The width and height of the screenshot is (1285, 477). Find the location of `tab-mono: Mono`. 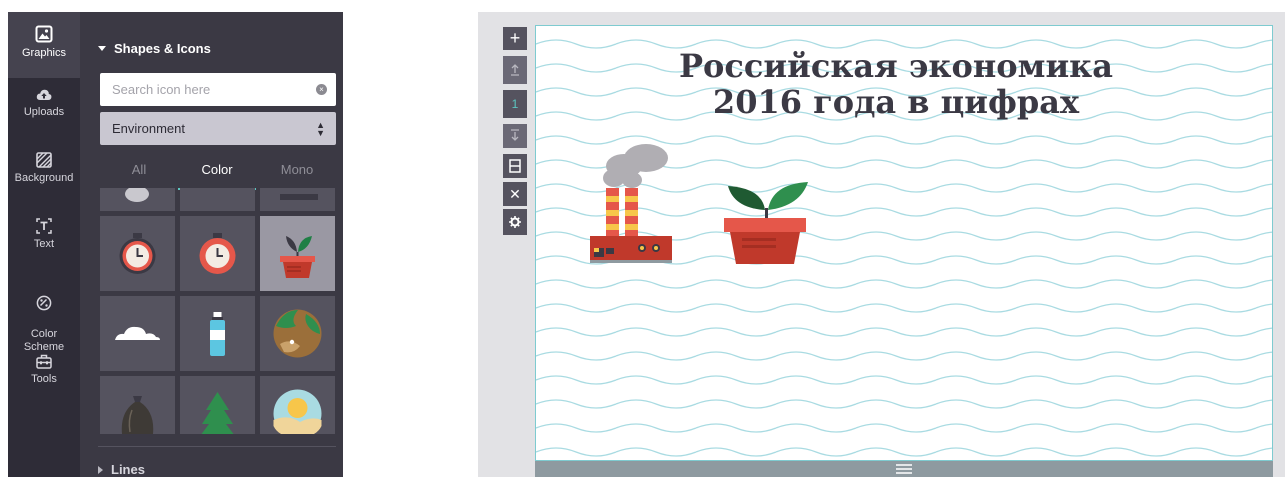

tab-mono: Mono is located at coordinates (297, 172).